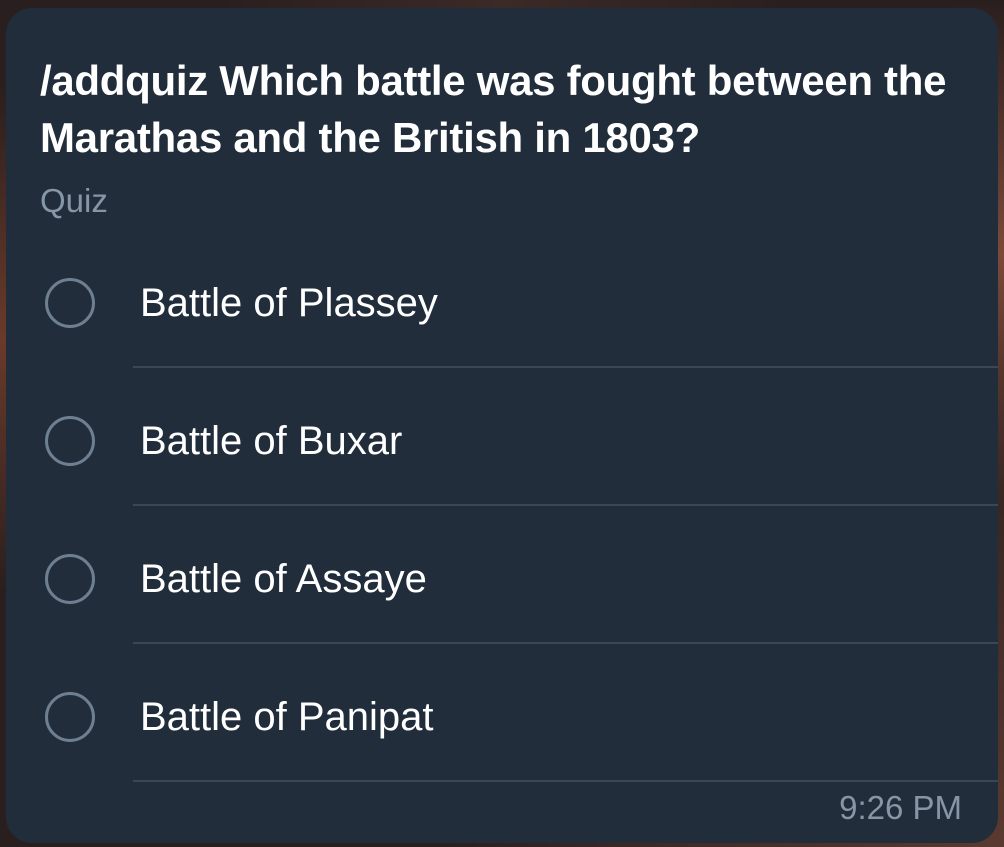 Image resolution: width=1004 pixels, height=847 pixels. What do you see at coordinates (74, 200) in the screenshot?
I see `quiz-type-label: Quiz` at bounding box center [74, 200].